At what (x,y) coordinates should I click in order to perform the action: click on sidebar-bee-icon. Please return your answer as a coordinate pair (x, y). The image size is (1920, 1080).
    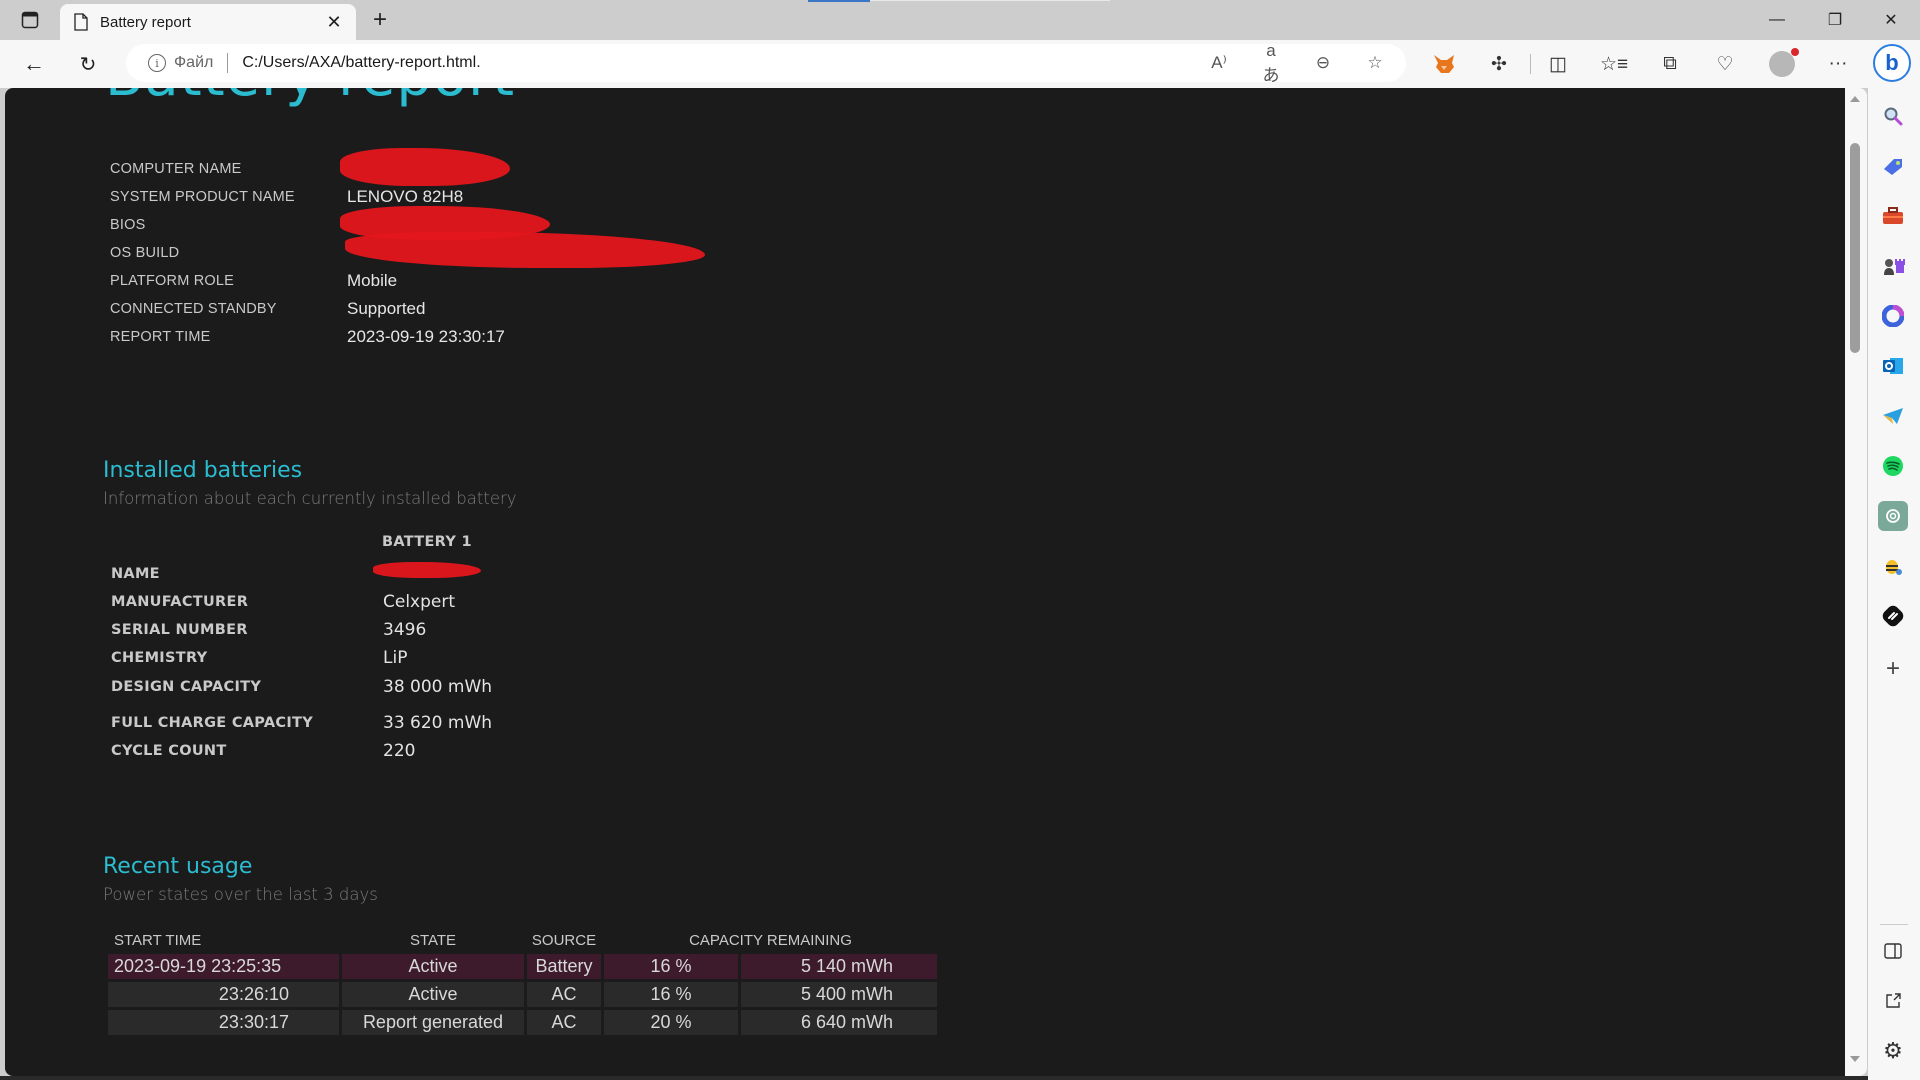
    Looking at the image, I should click on (1893, 566).